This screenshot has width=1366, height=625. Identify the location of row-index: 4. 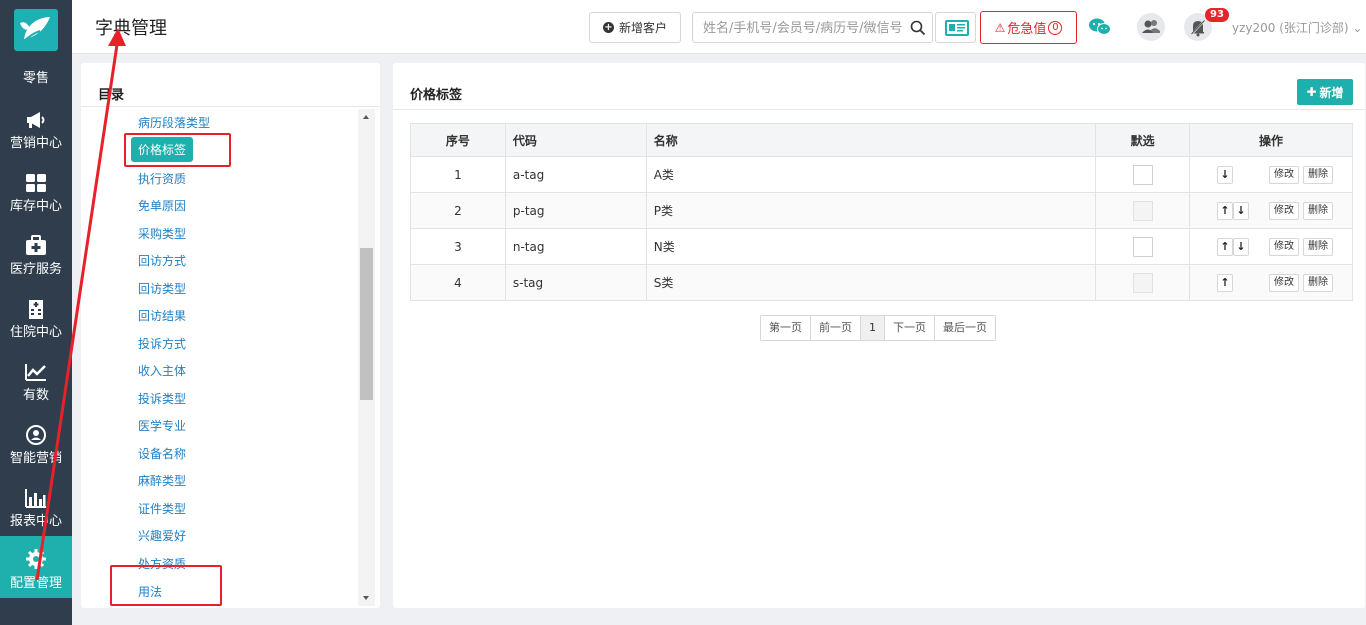
(458, 282).